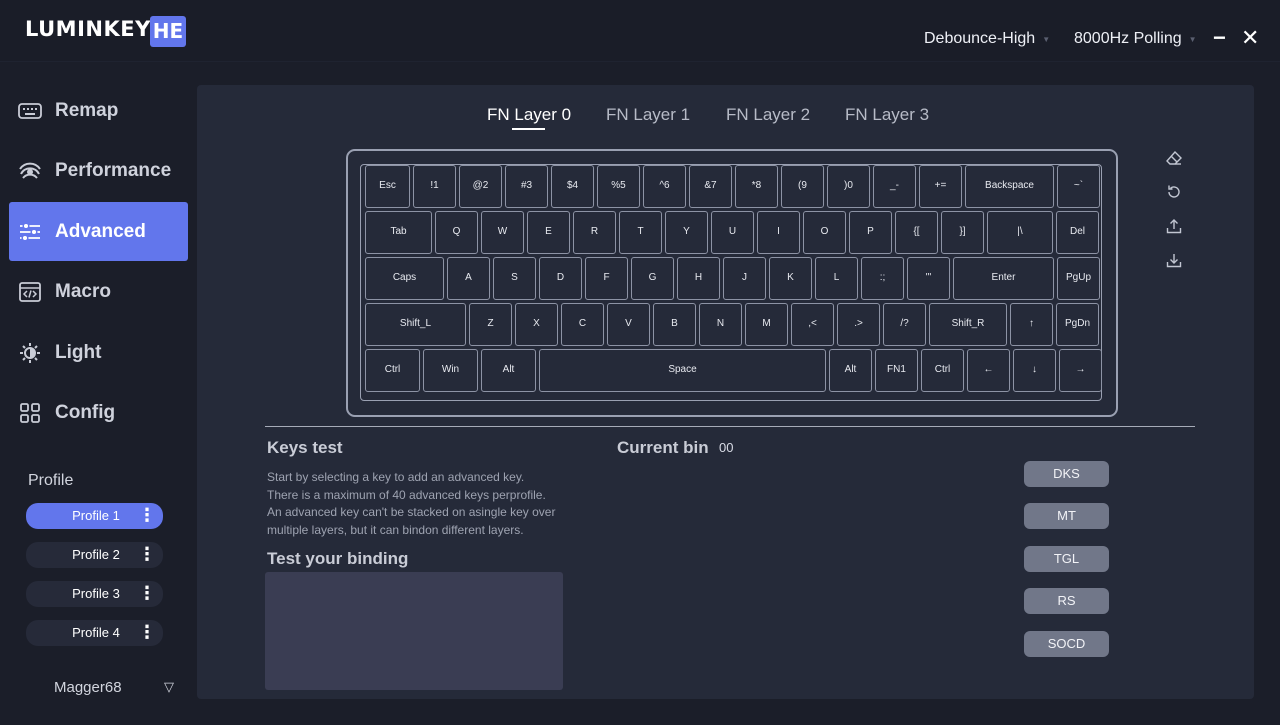 Image resolution: width=1280 pixels, height=725 pixels. I want to click on key-1-3: E, so click(548, 232).